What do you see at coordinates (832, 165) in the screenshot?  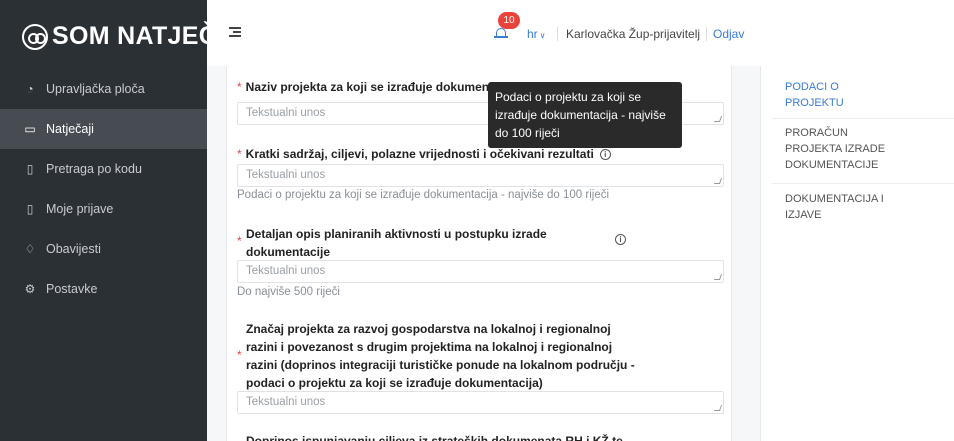 I see `section-link-line: DOKUMENTACIJE` at bounding box center [832, 165].